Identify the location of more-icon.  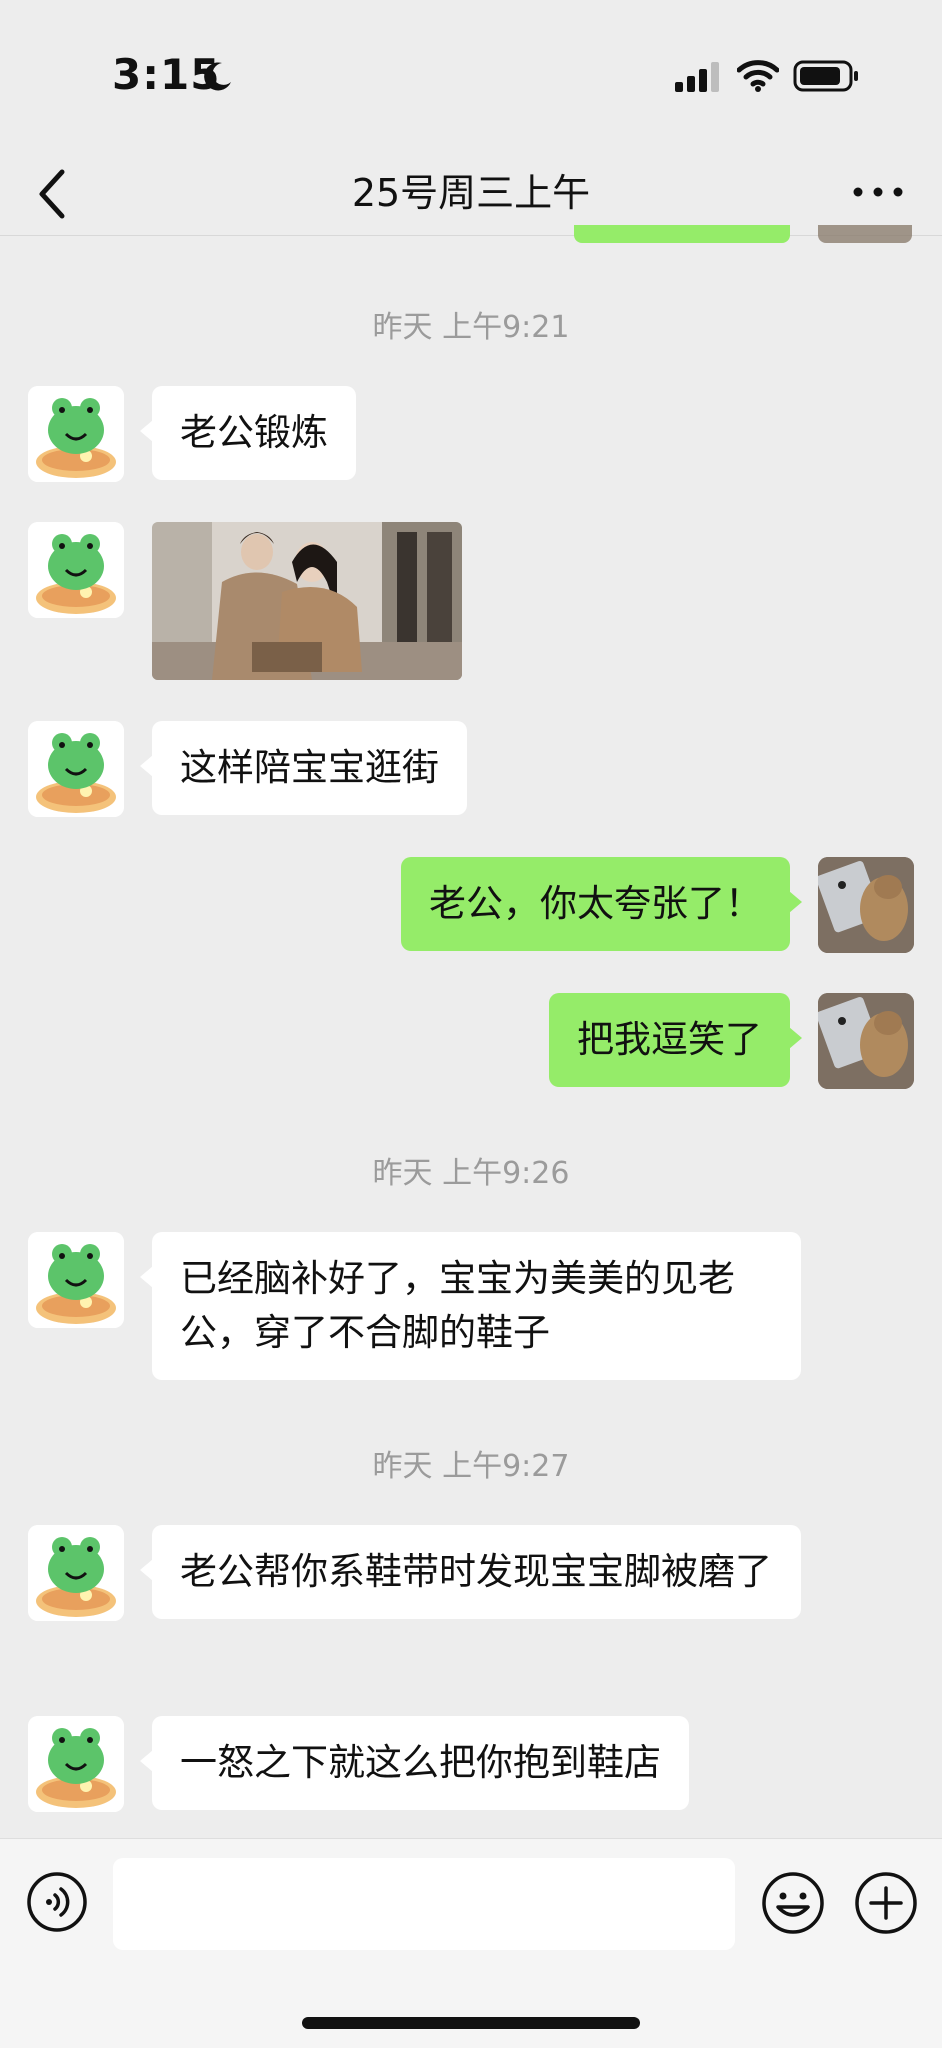
(878, 192).